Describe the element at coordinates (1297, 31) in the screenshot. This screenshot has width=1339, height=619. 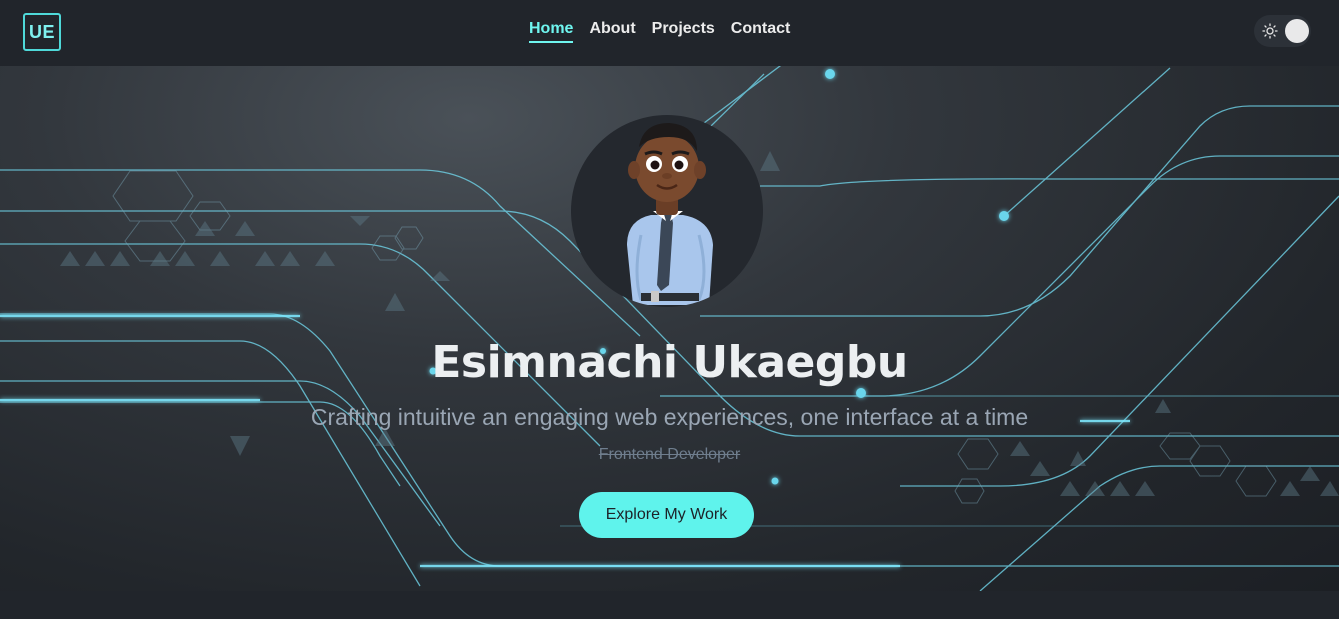
I see `toggle-knob` at that location.